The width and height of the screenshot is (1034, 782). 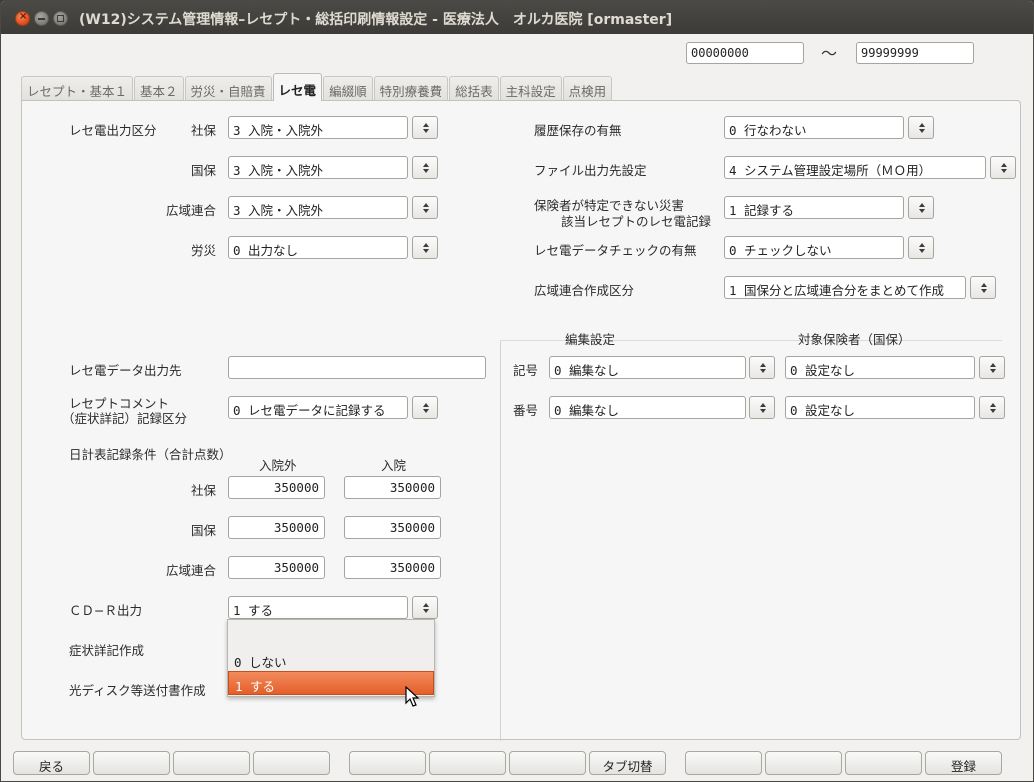 What do you see at coordinates (474, 88) in the screenshot?
I see `tab-summary-table: 総括表` at bounding box center [474, 88].